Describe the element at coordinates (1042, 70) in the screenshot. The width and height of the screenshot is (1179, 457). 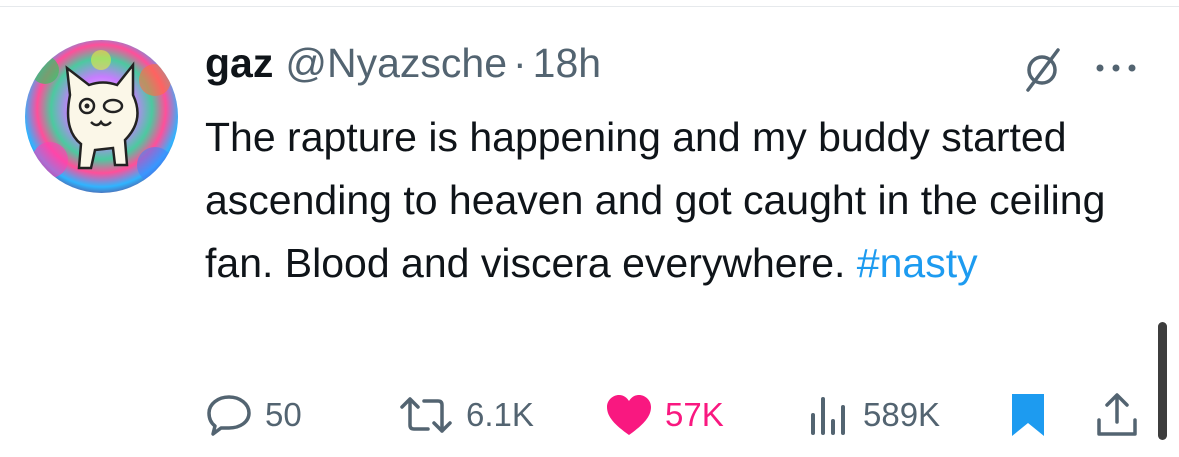
I see `grok-icon` at that location.